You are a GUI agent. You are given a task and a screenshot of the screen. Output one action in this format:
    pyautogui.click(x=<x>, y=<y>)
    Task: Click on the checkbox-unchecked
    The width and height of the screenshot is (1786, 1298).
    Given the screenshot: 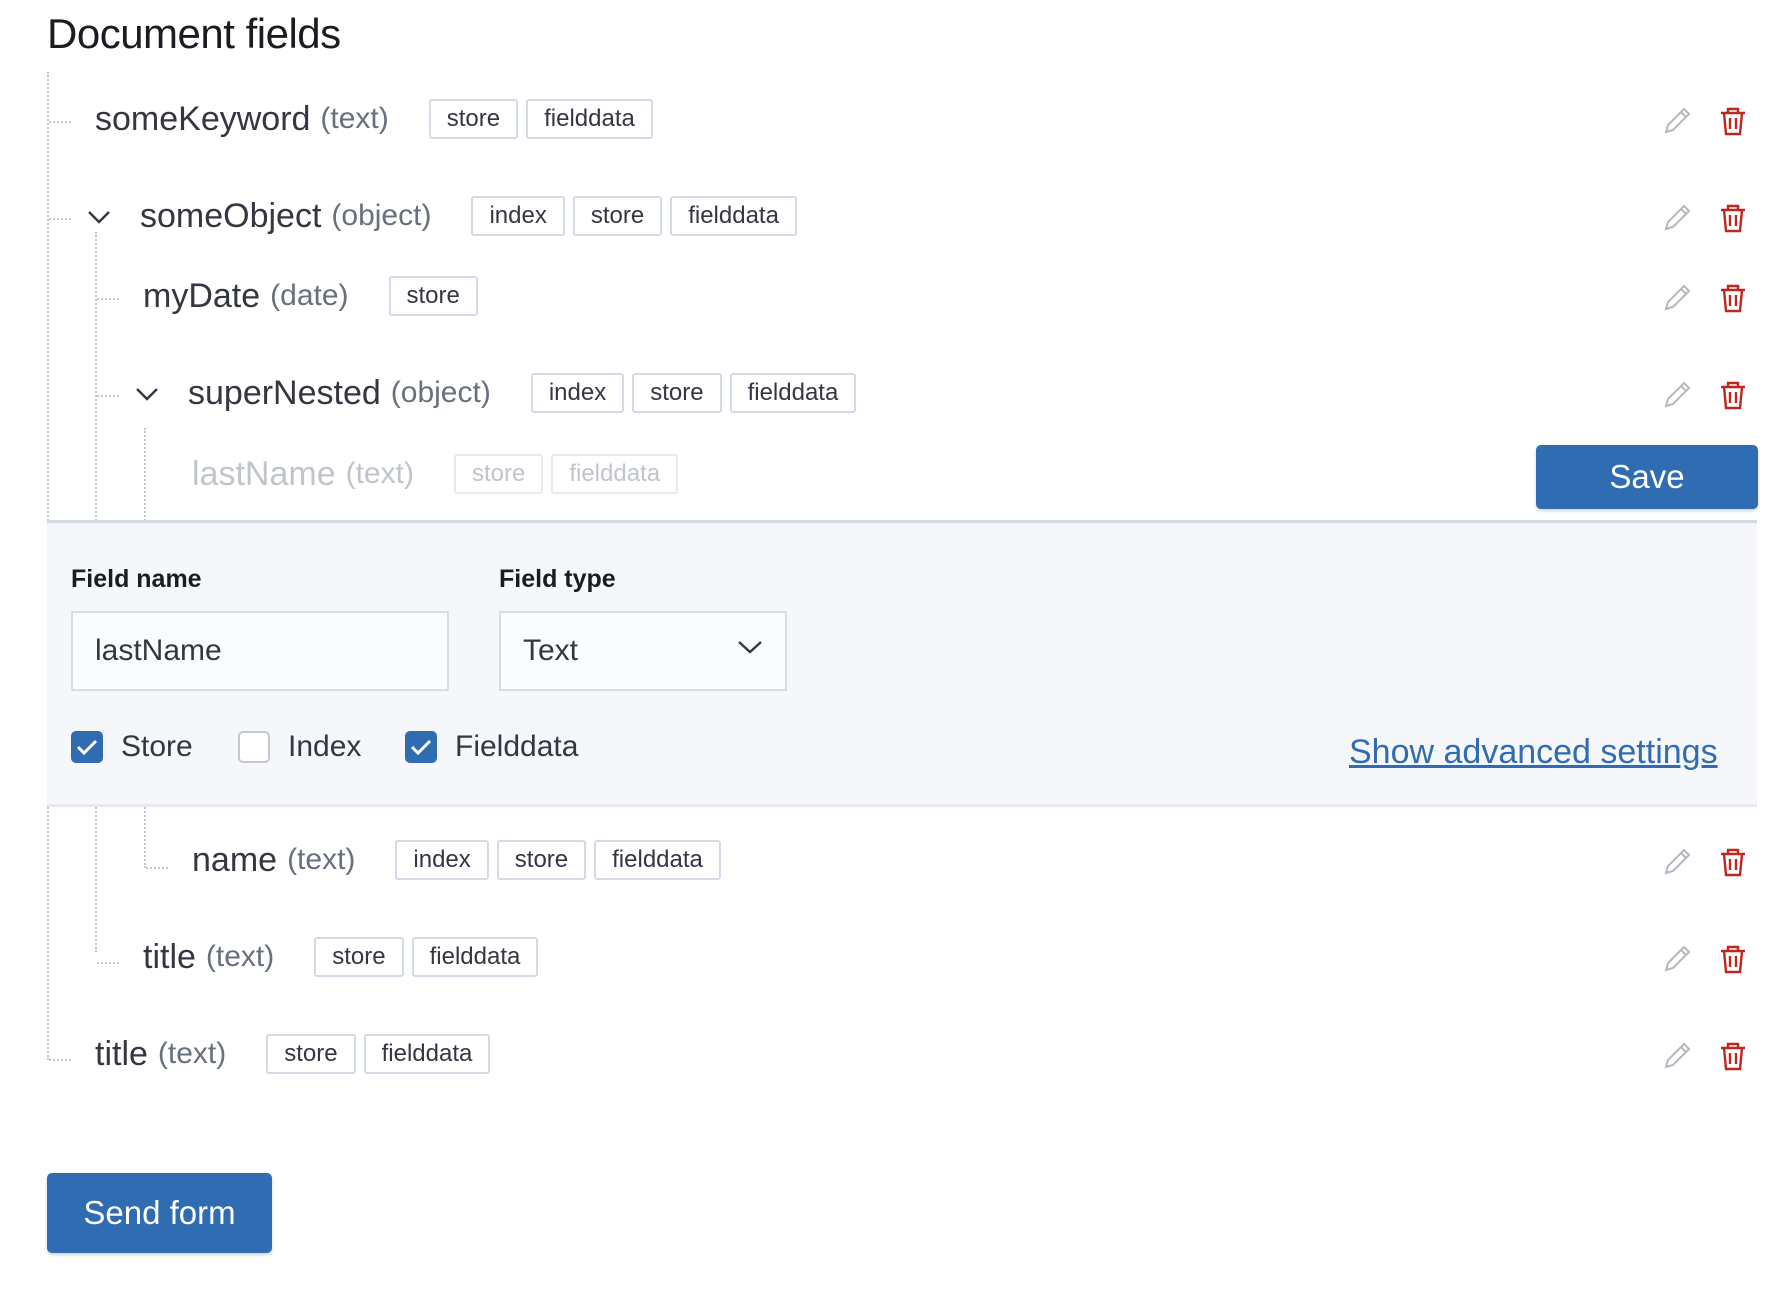 What is the action you would take?
    pyautogui.click(x=254, y=747)
    